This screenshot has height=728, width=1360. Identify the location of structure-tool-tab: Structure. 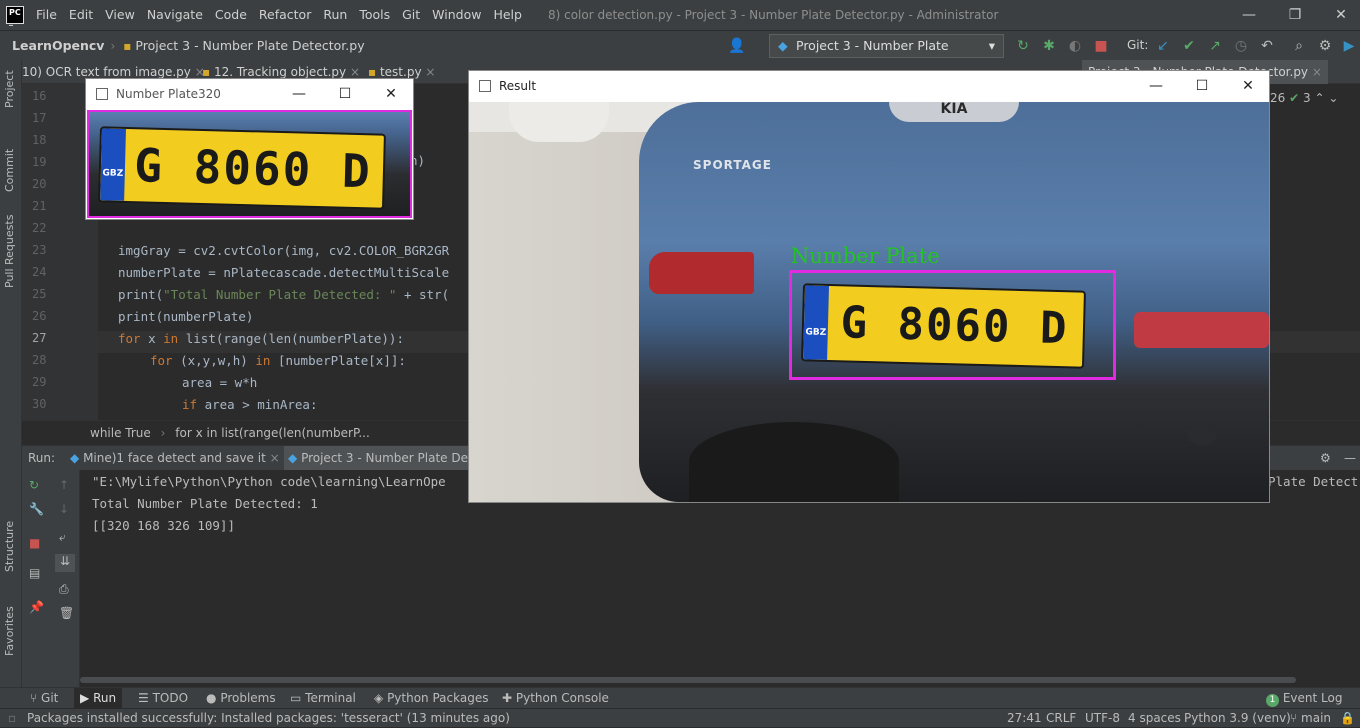
(9, 546).